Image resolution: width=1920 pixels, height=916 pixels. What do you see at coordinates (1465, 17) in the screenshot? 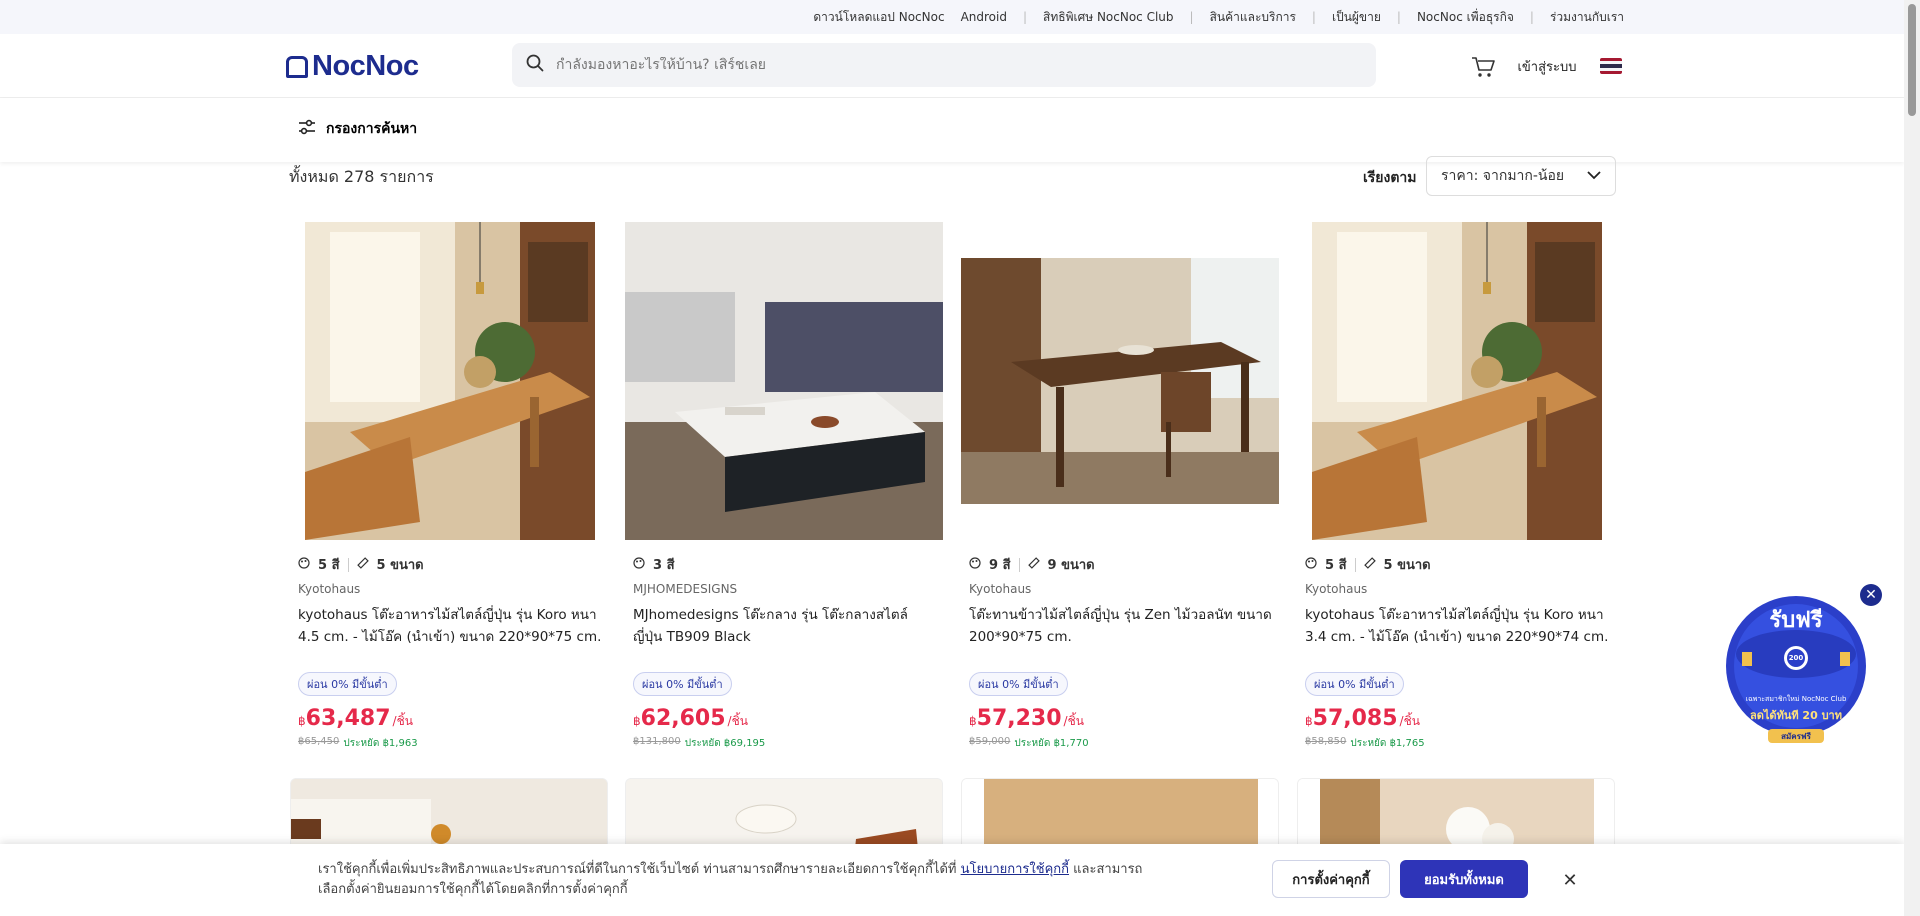
I see `business-link: NocNoc เพื่อธุรกิจ` at bounding box center [1465, 17].